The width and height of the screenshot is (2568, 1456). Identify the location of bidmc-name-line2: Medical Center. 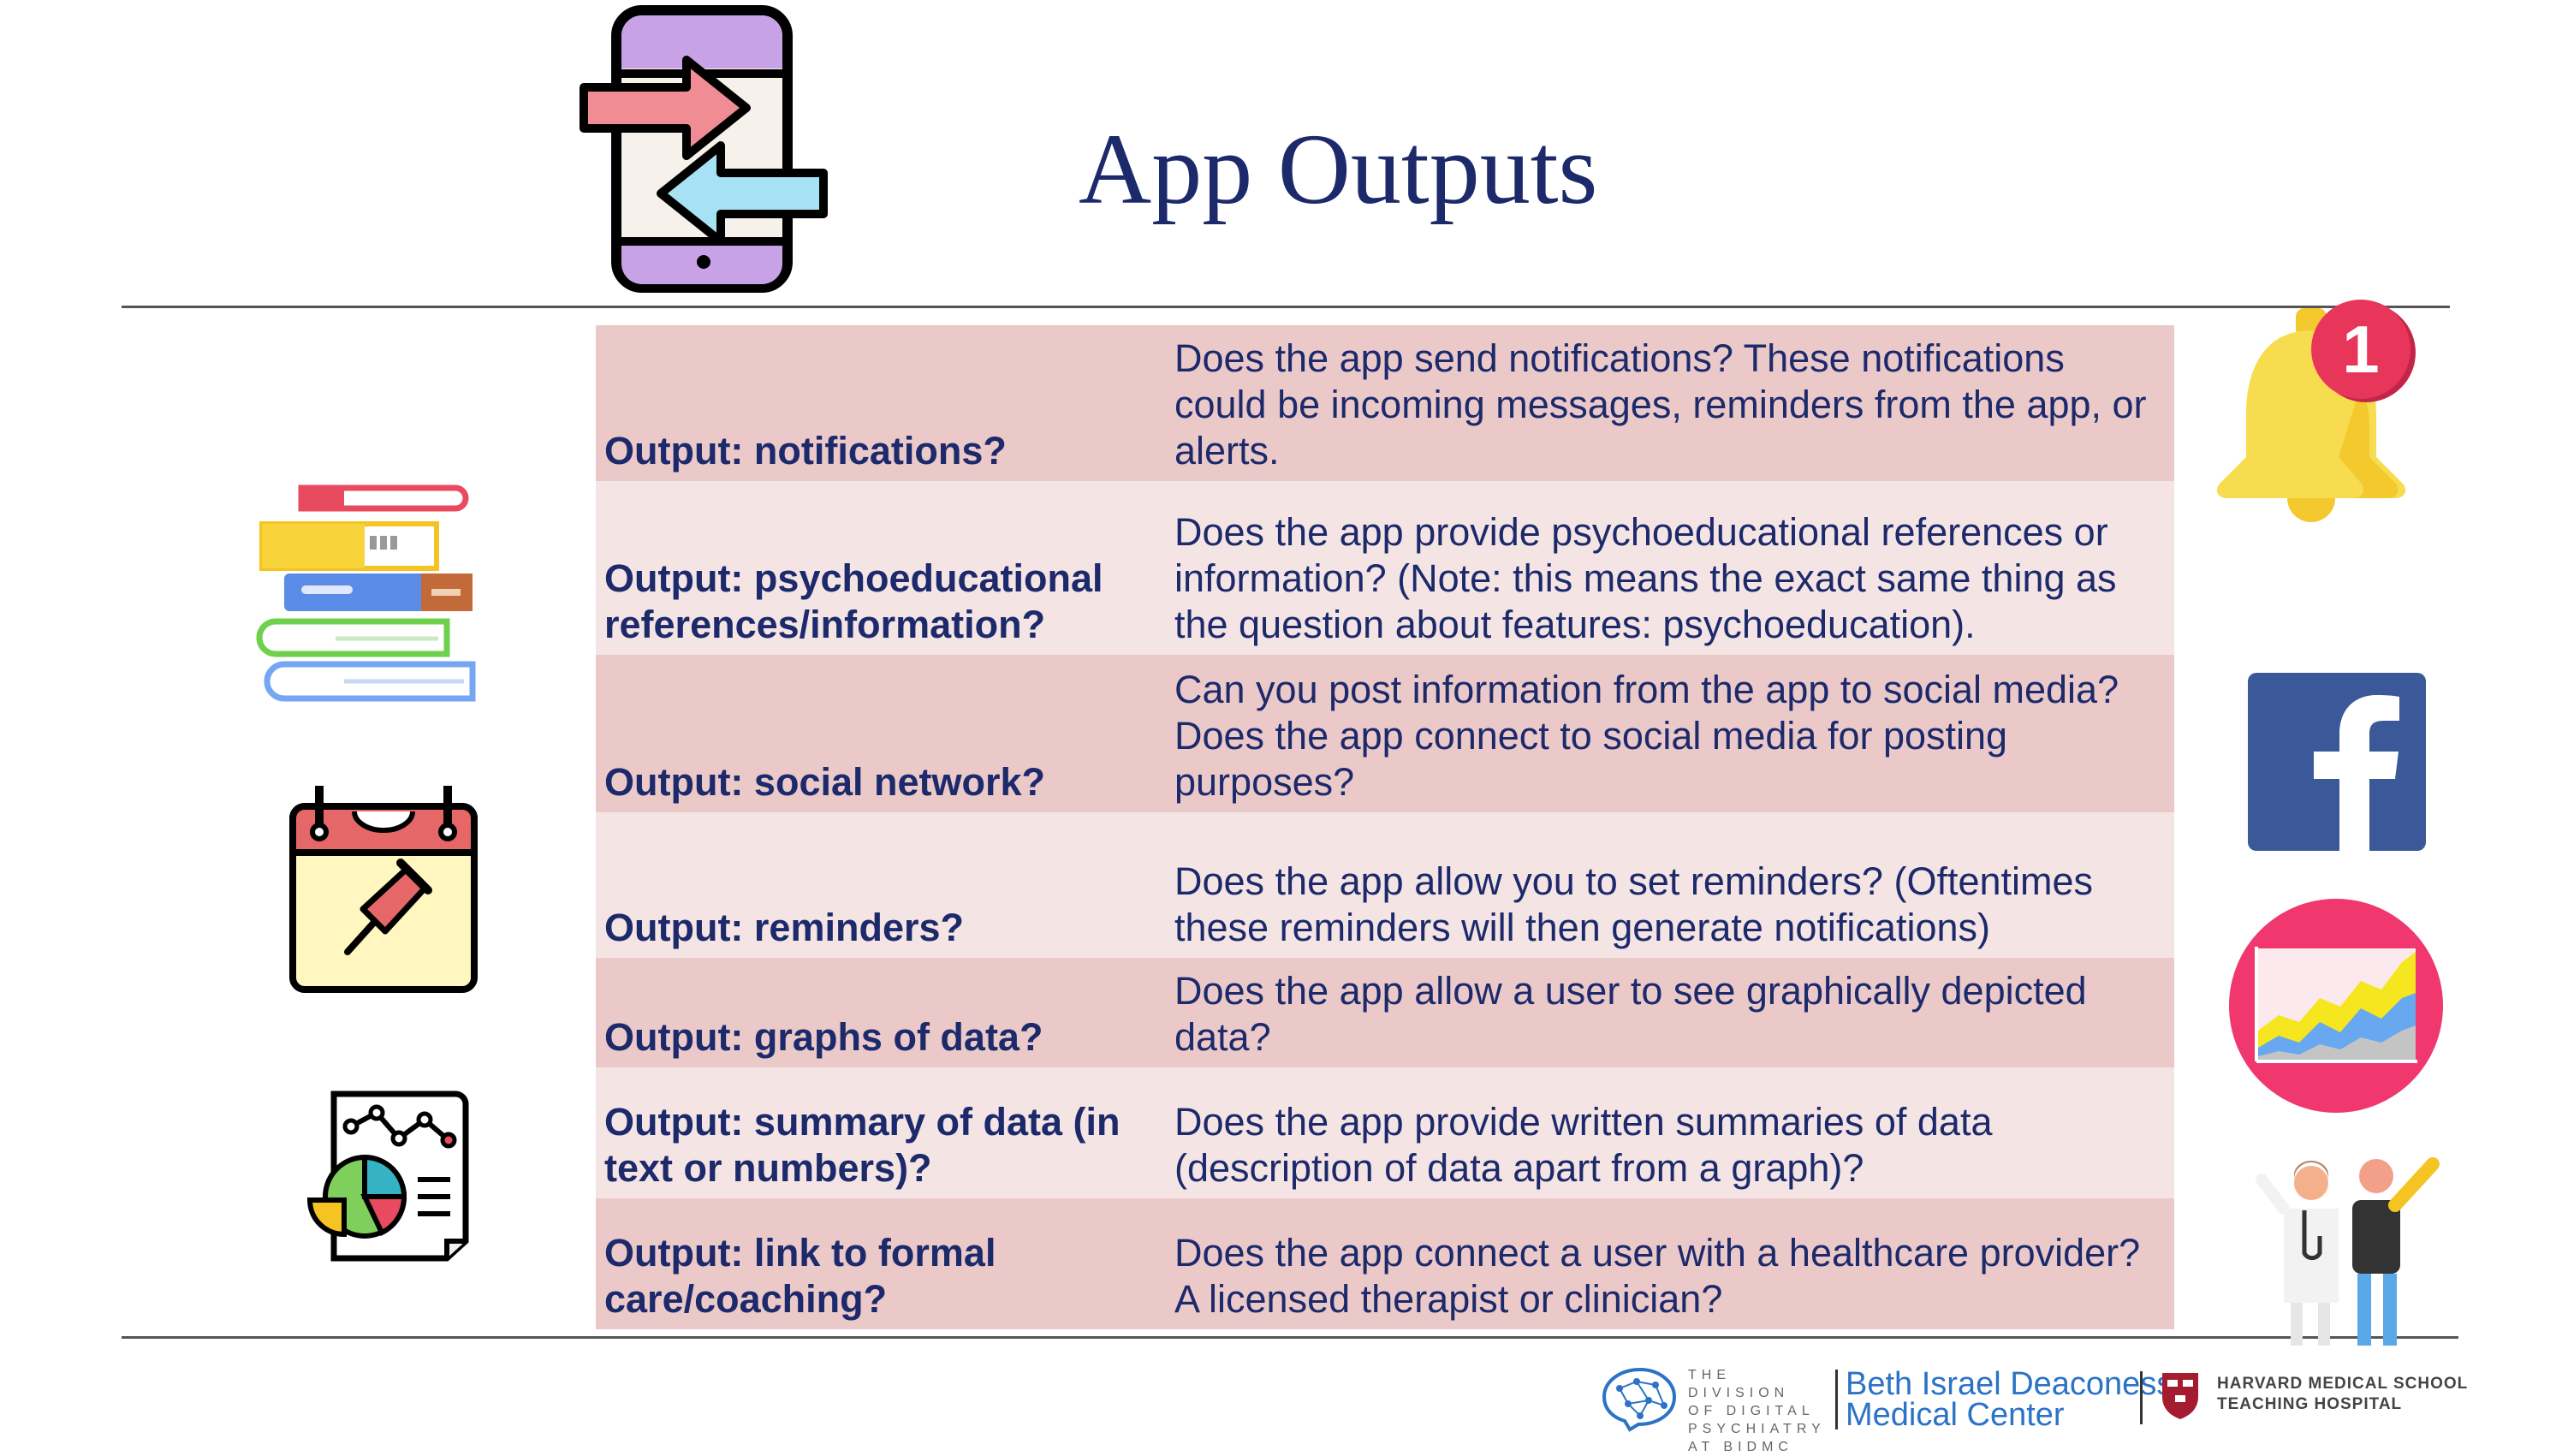
(1955, 1415).